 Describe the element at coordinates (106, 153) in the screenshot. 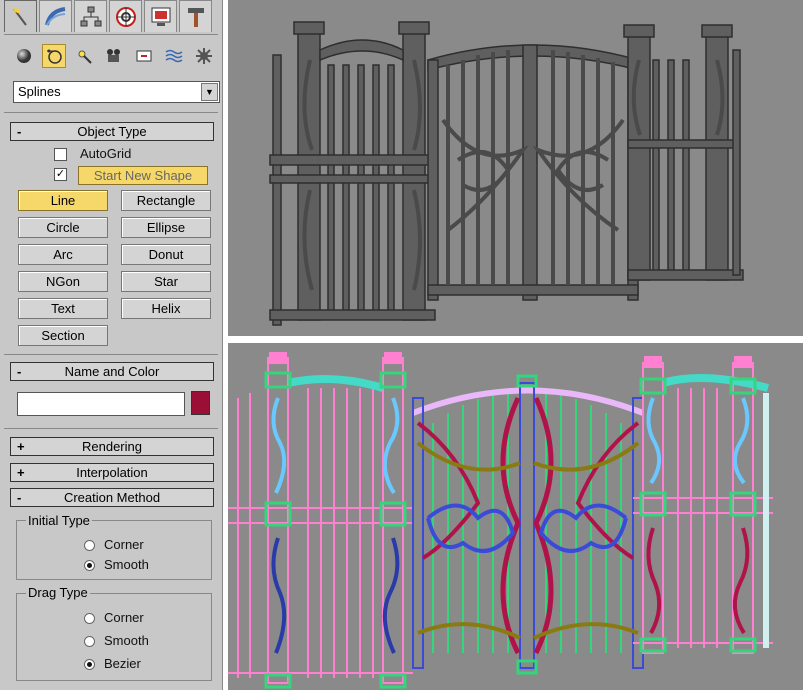

I see `autogrid-label: AutoGrid` at that location.